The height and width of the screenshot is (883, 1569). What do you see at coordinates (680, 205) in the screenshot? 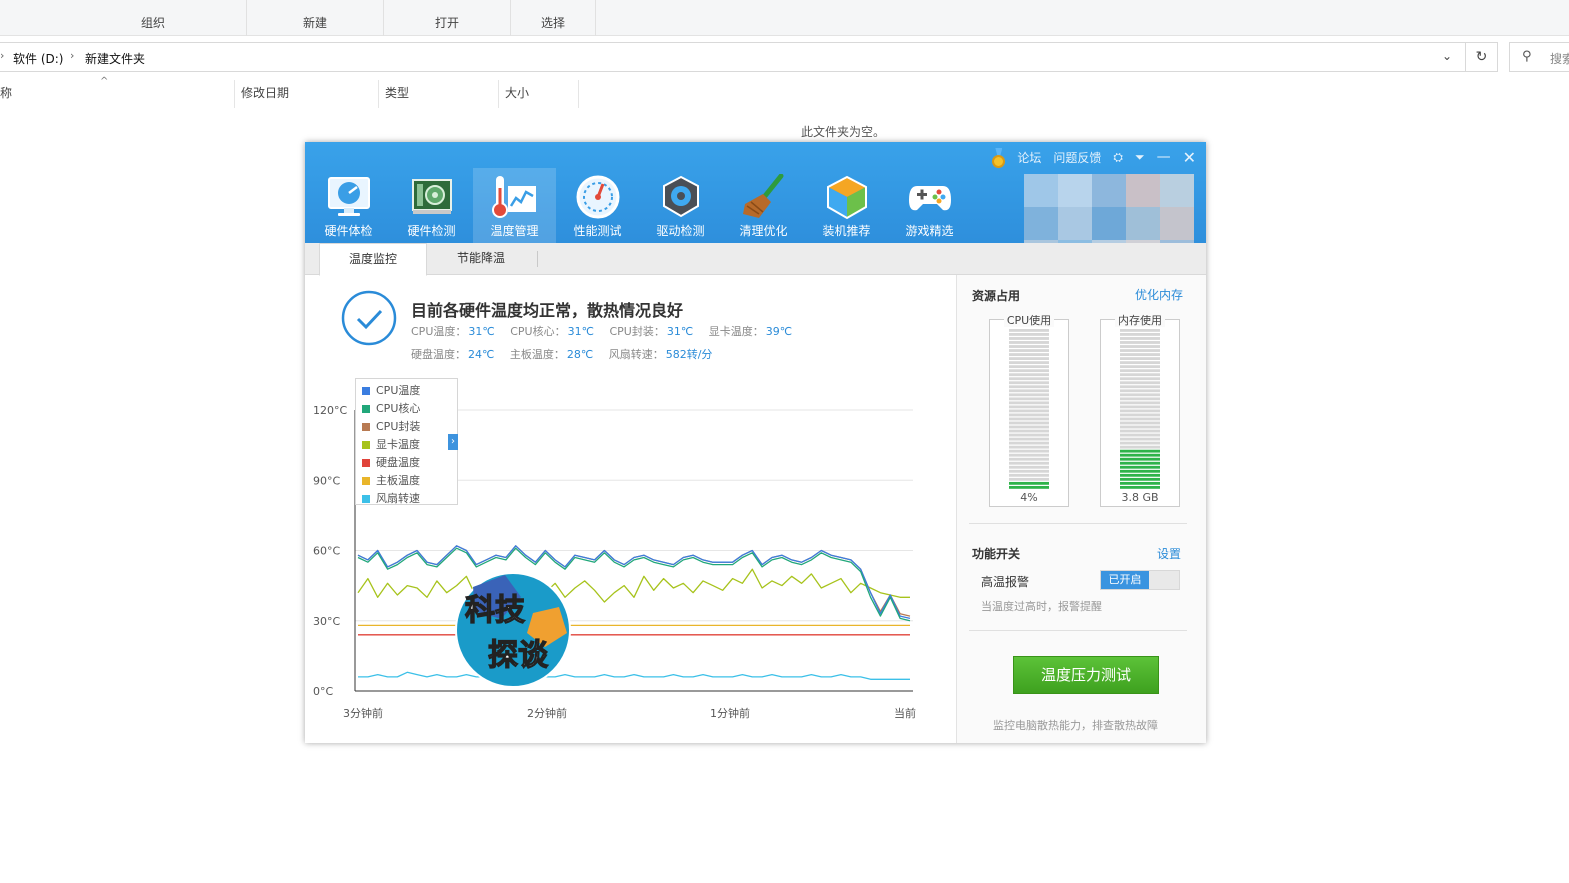
I see `nav-item-driver: 驱动检测` at bounding box center [680, 205].